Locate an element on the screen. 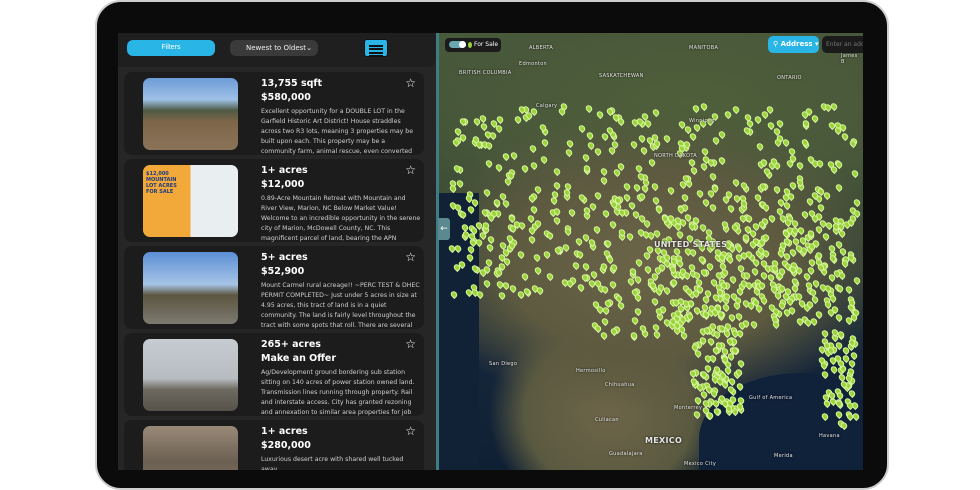 Image resolution: width=980 pixels, height=490 pixels. listing-photo is located at coordinates (190, 114).